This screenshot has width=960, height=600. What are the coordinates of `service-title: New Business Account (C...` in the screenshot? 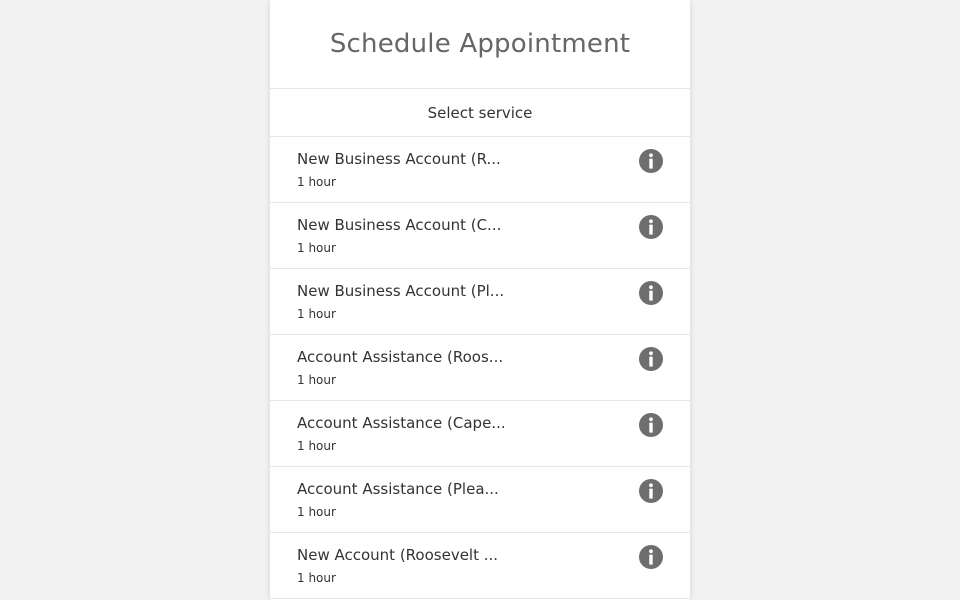 It's located at (399, 225).